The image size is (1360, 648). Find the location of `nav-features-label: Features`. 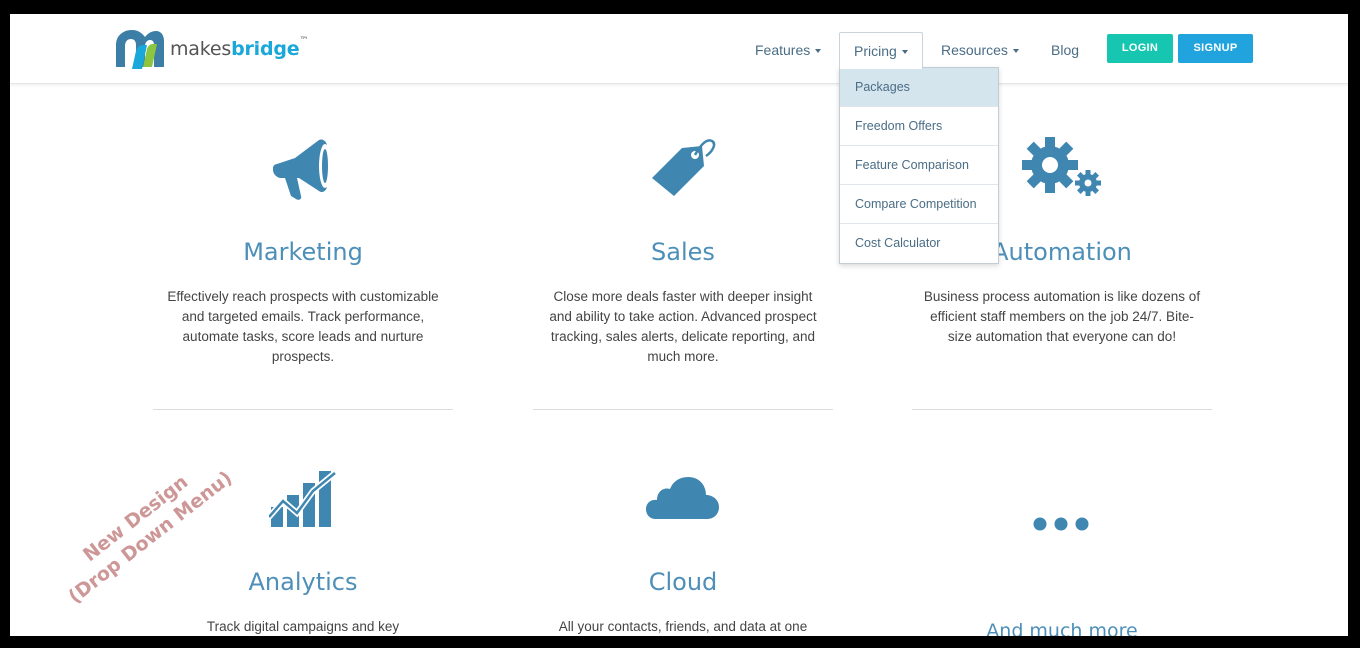

nav-features-label: Features is located at coordinates (783, 50).